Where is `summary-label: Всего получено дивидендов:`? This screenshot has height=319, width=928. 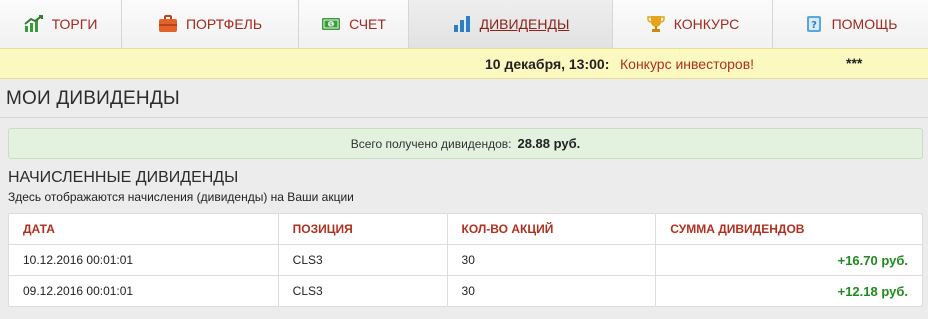 summary-label: Всего получено дивидендов: is located at coordinates (431, 143).